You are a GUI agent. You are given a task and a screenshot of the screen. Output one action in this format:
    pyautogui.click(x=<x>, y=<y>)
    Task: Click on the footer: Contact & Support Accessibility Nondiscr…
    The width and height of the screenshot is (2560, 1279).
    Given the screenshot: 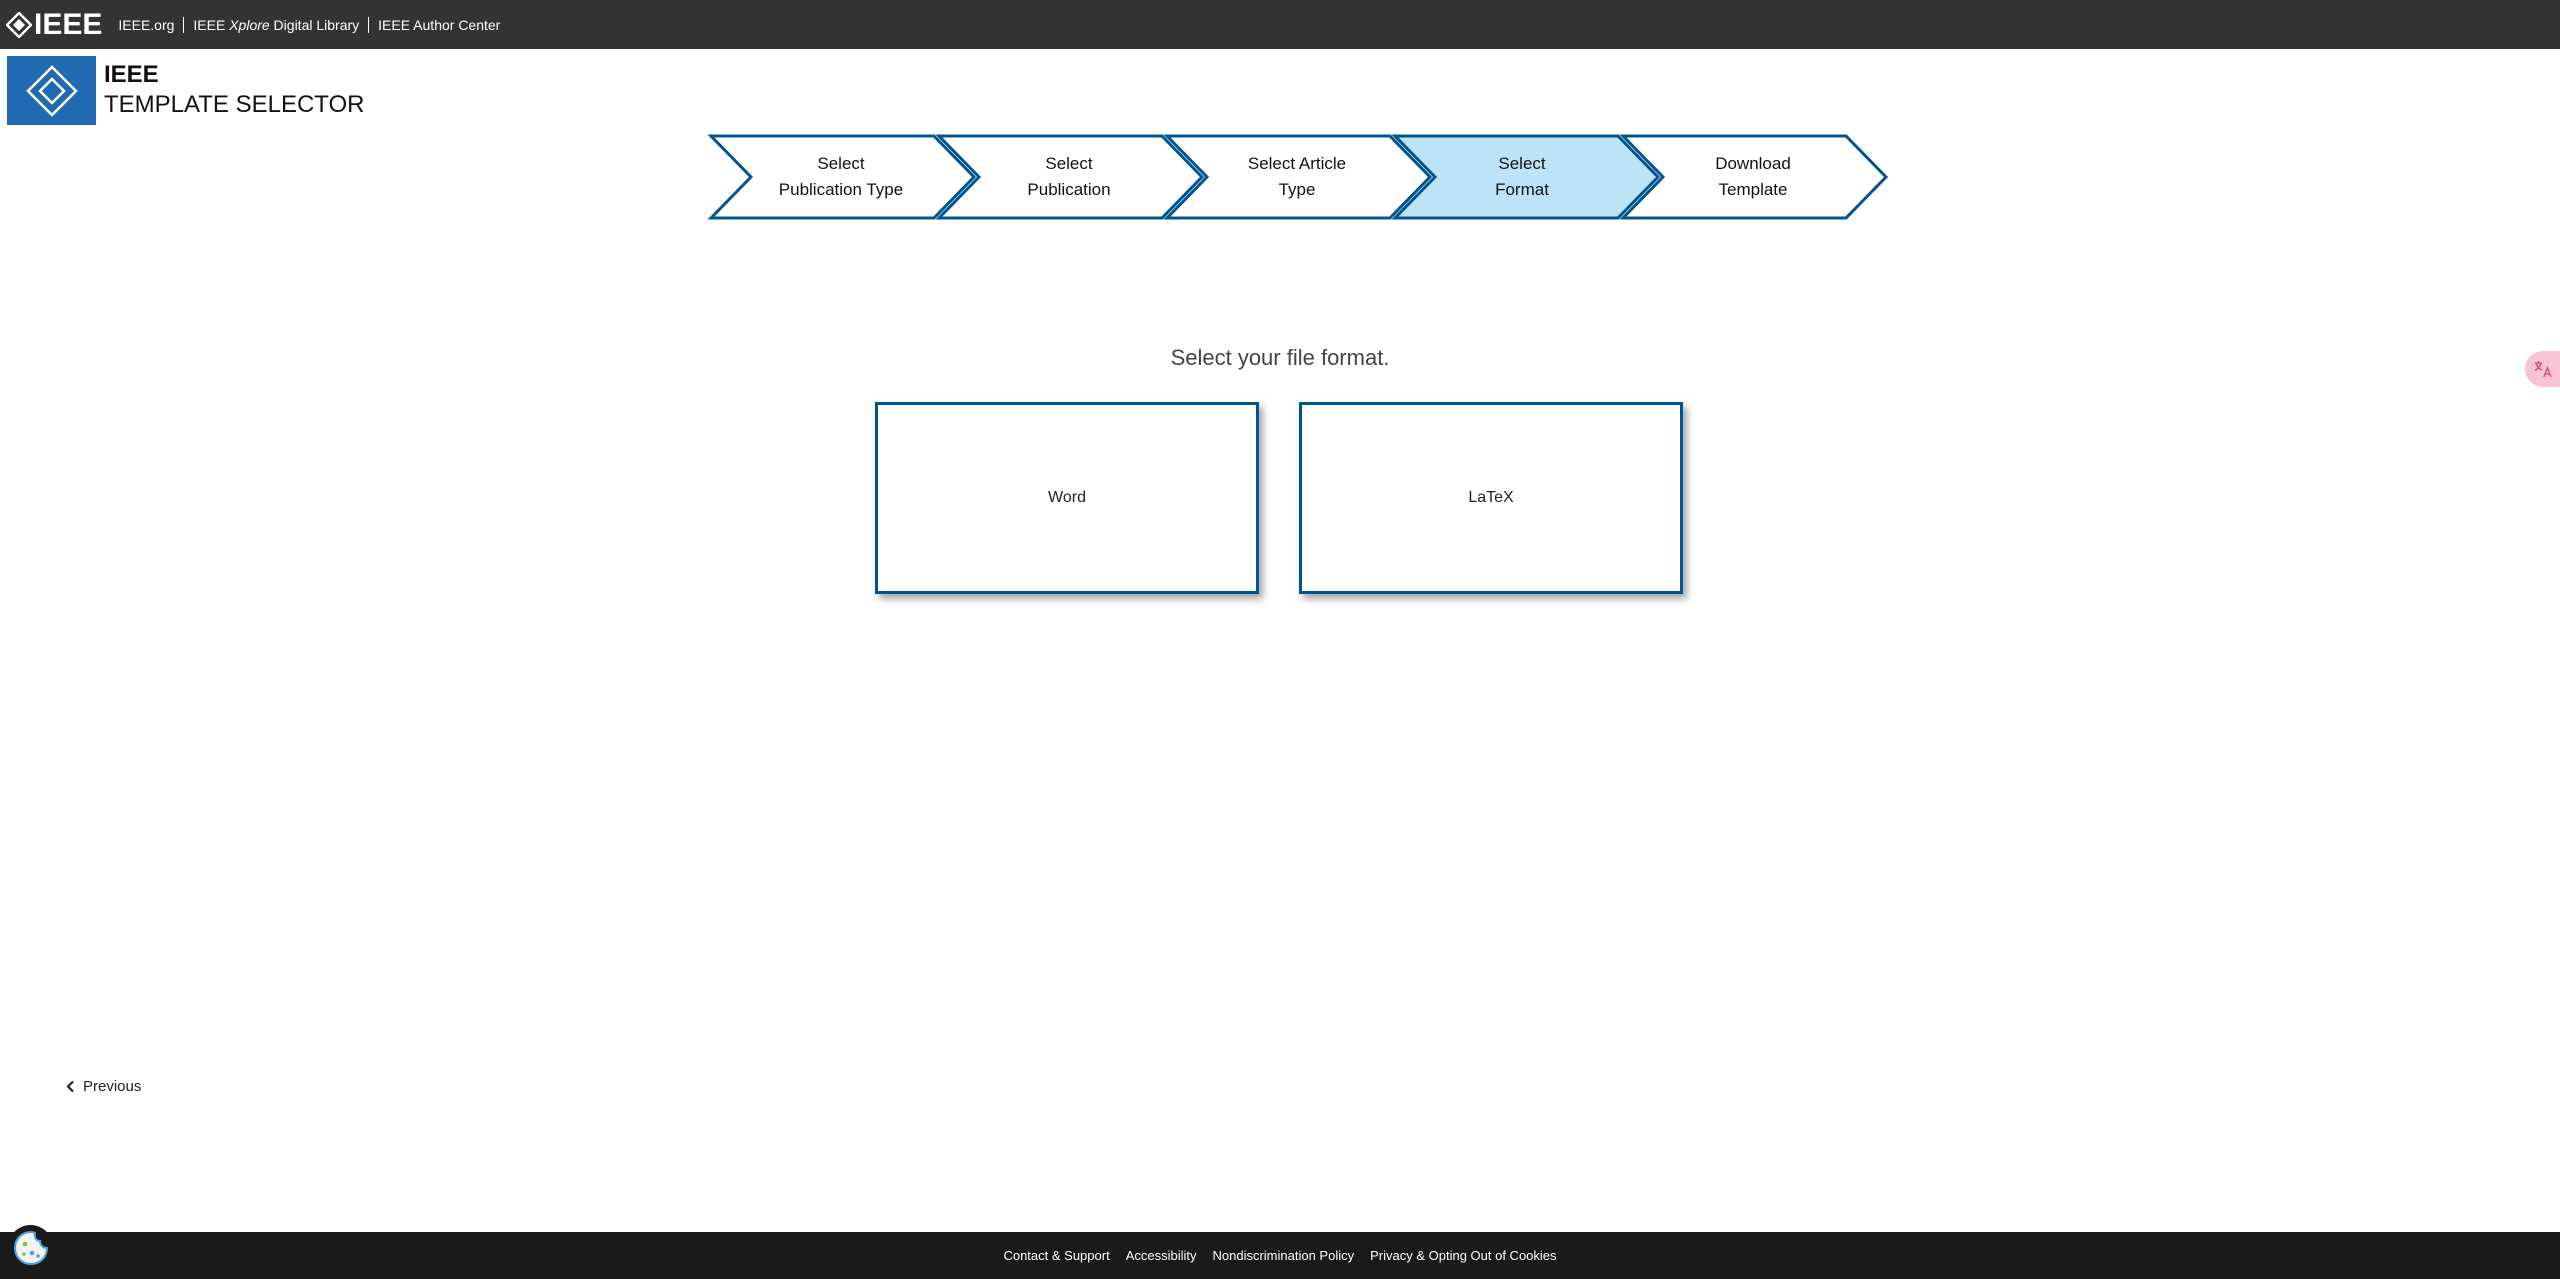 What is the action you would take?
    pyautogui.click(x=1280, y=1255)
    